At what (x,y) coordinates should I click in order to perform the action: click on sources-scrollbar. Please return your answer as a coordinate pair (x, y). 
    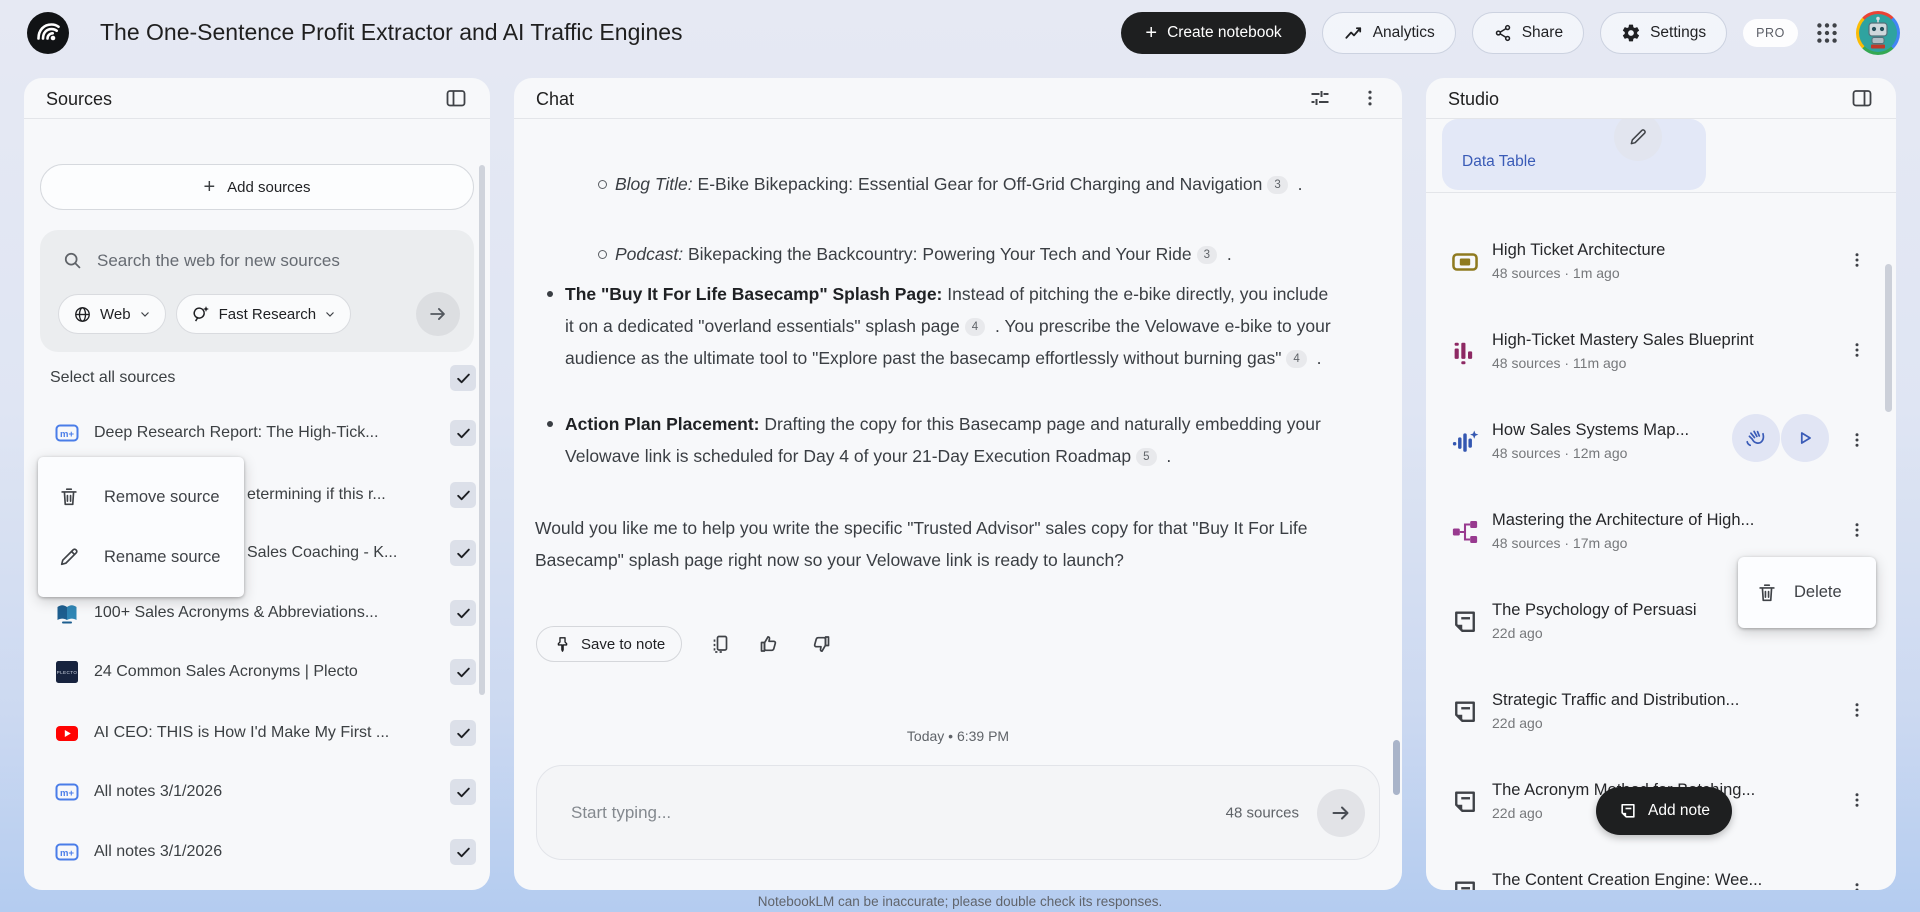
    Looking at the image, I should click on (482, 430).